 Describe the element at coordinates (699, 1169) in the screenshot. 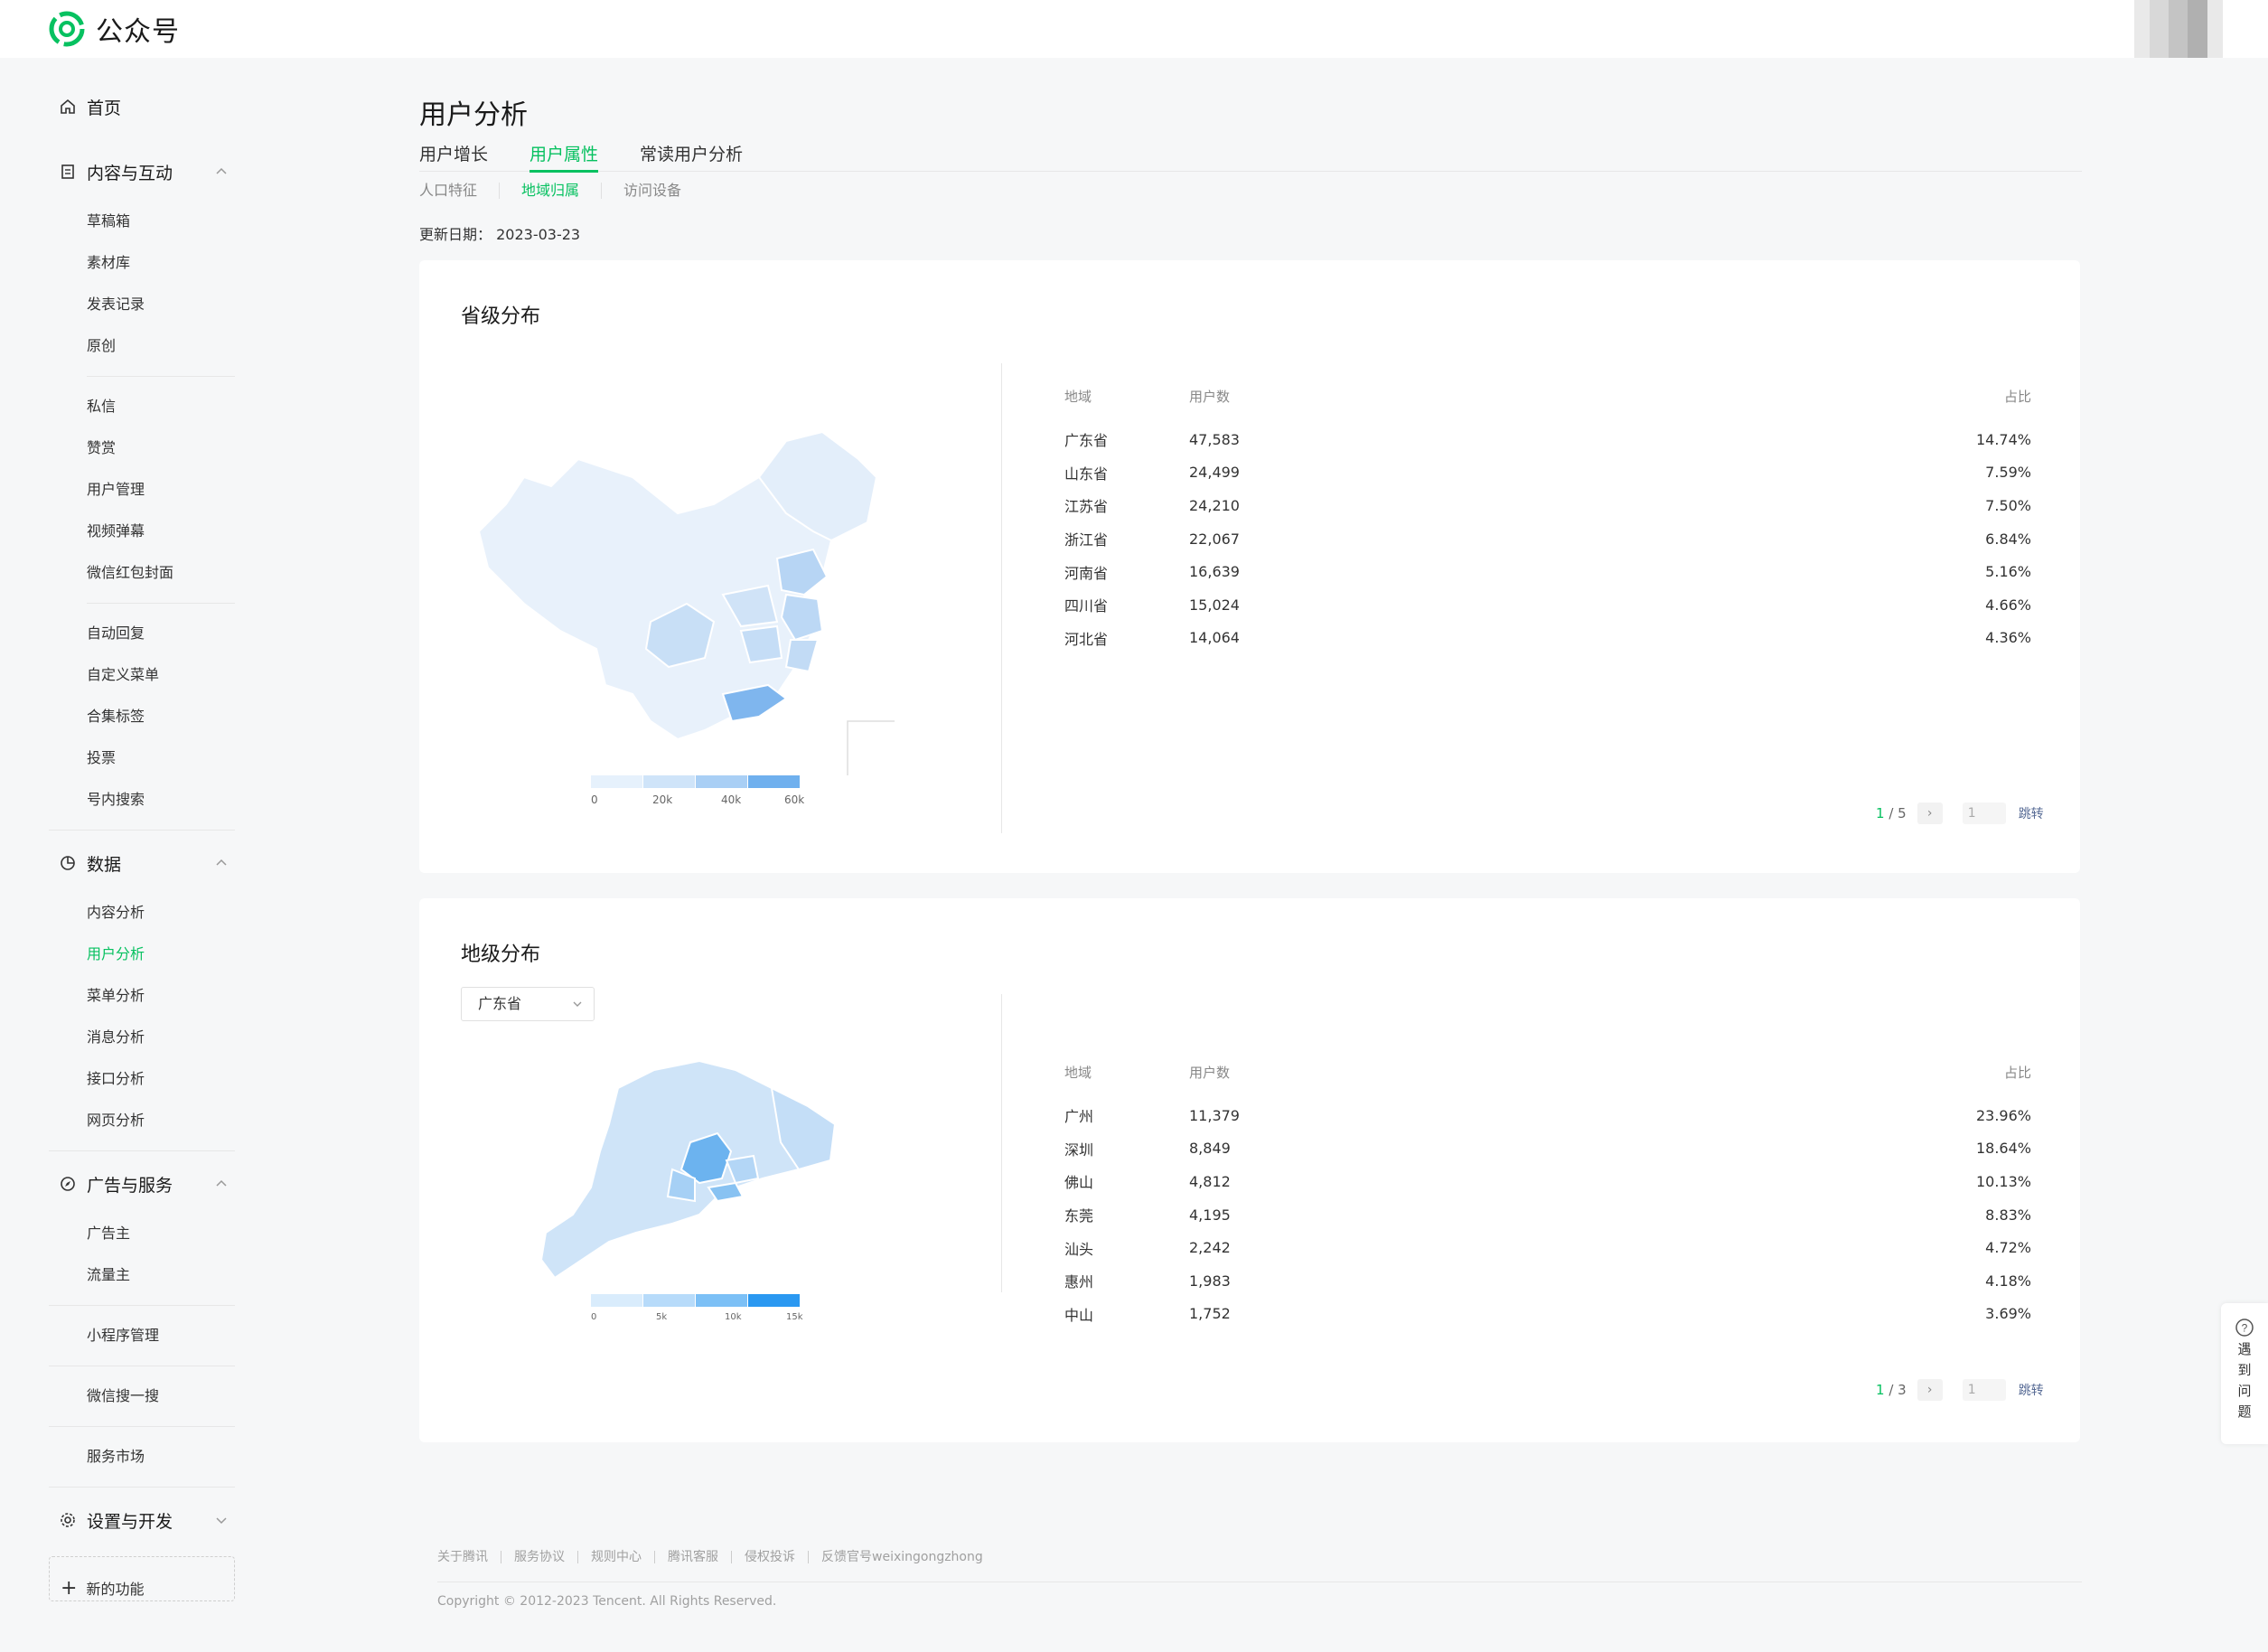

I see `guangdong-map` at that location.